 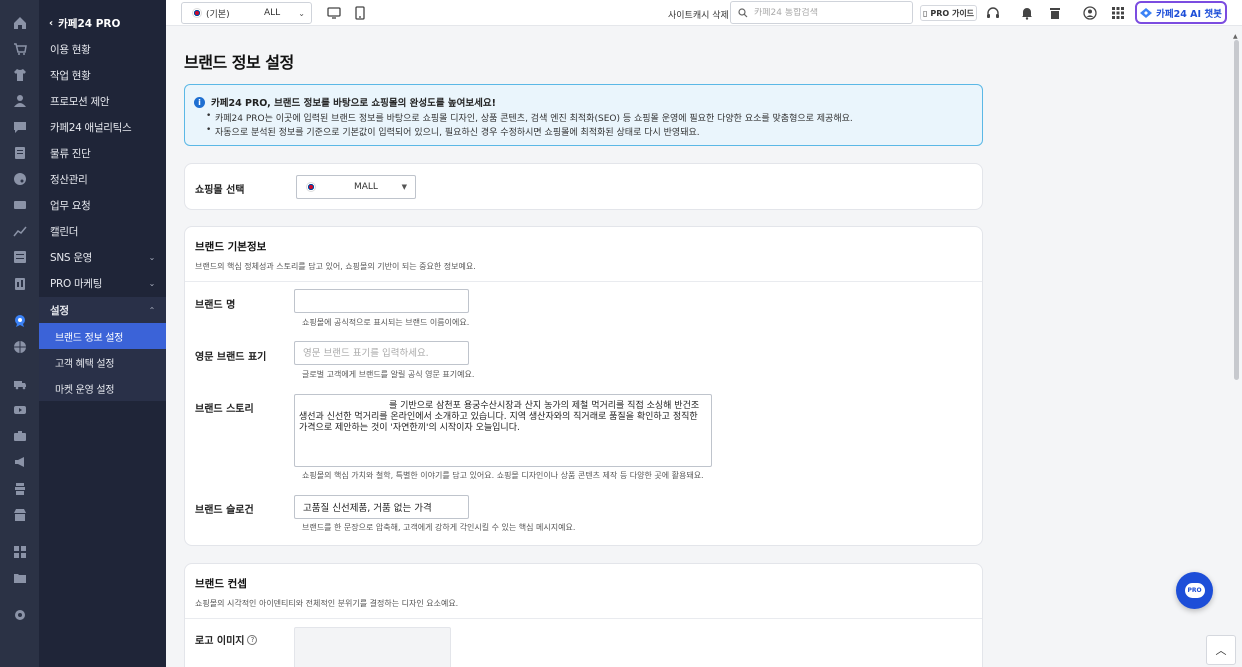 I want to click on account-icon, so click(x=1090, y=13).